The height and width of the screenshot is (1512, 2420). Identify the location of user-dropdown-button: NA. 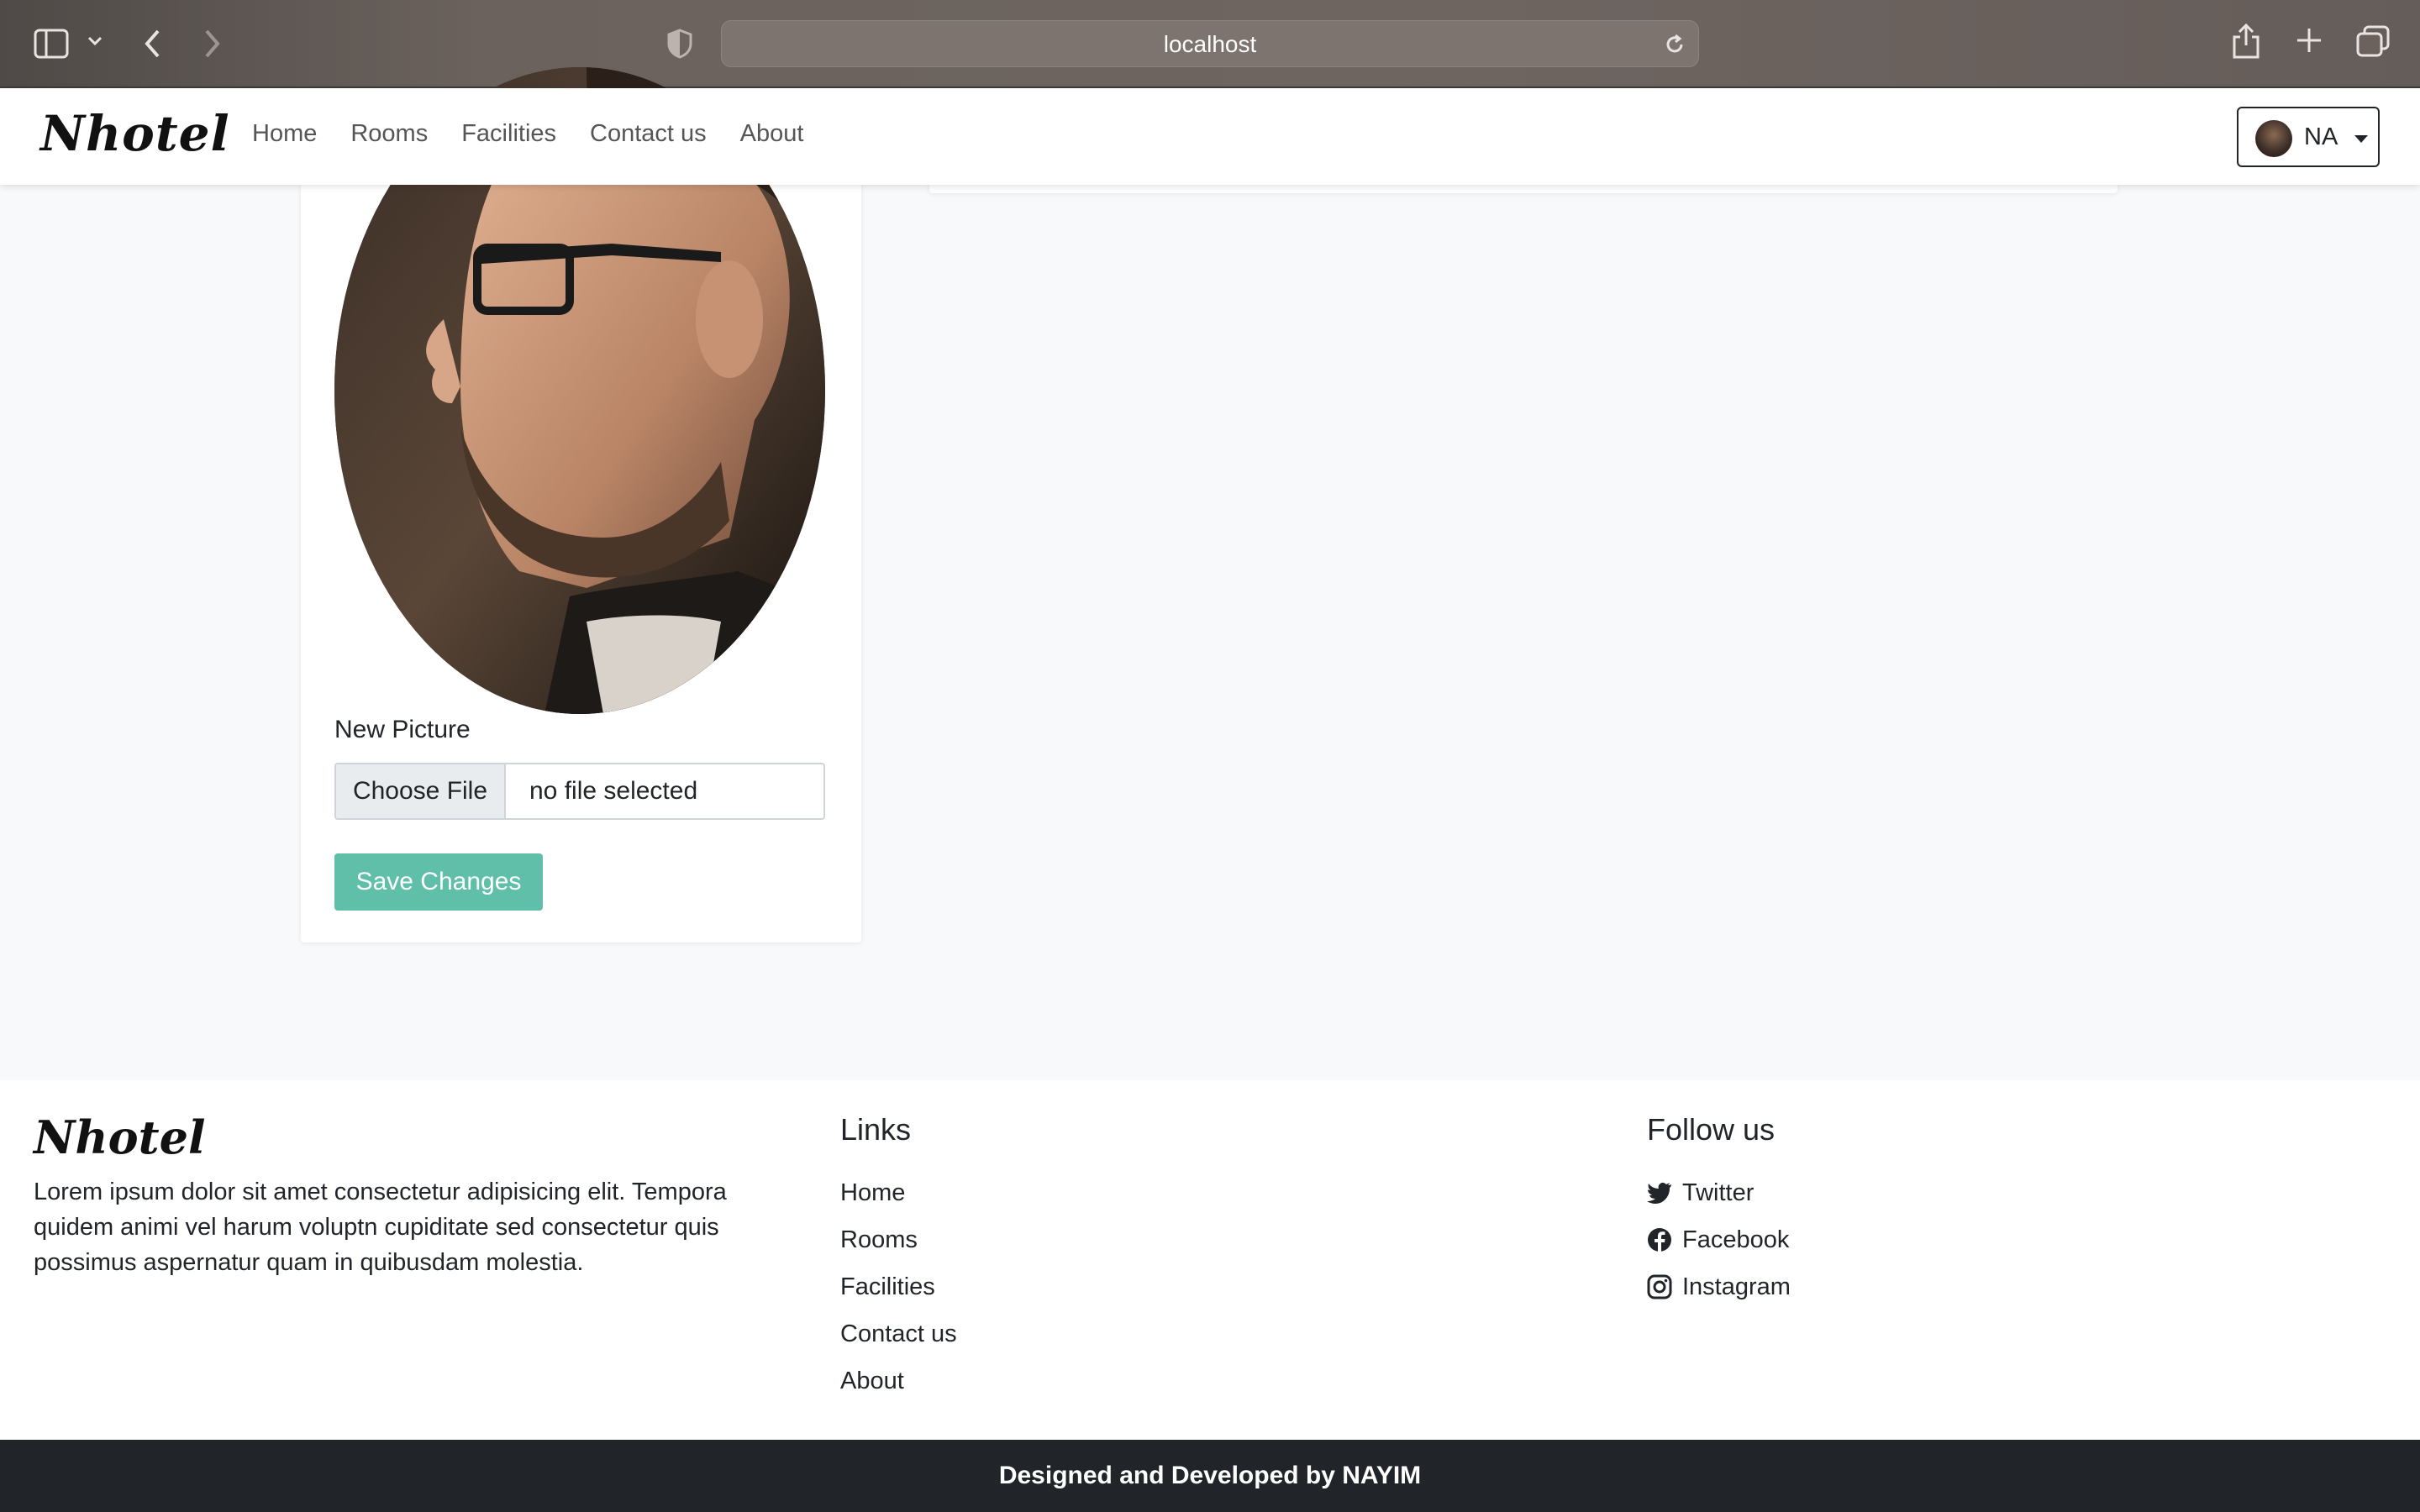
(2308, 137).